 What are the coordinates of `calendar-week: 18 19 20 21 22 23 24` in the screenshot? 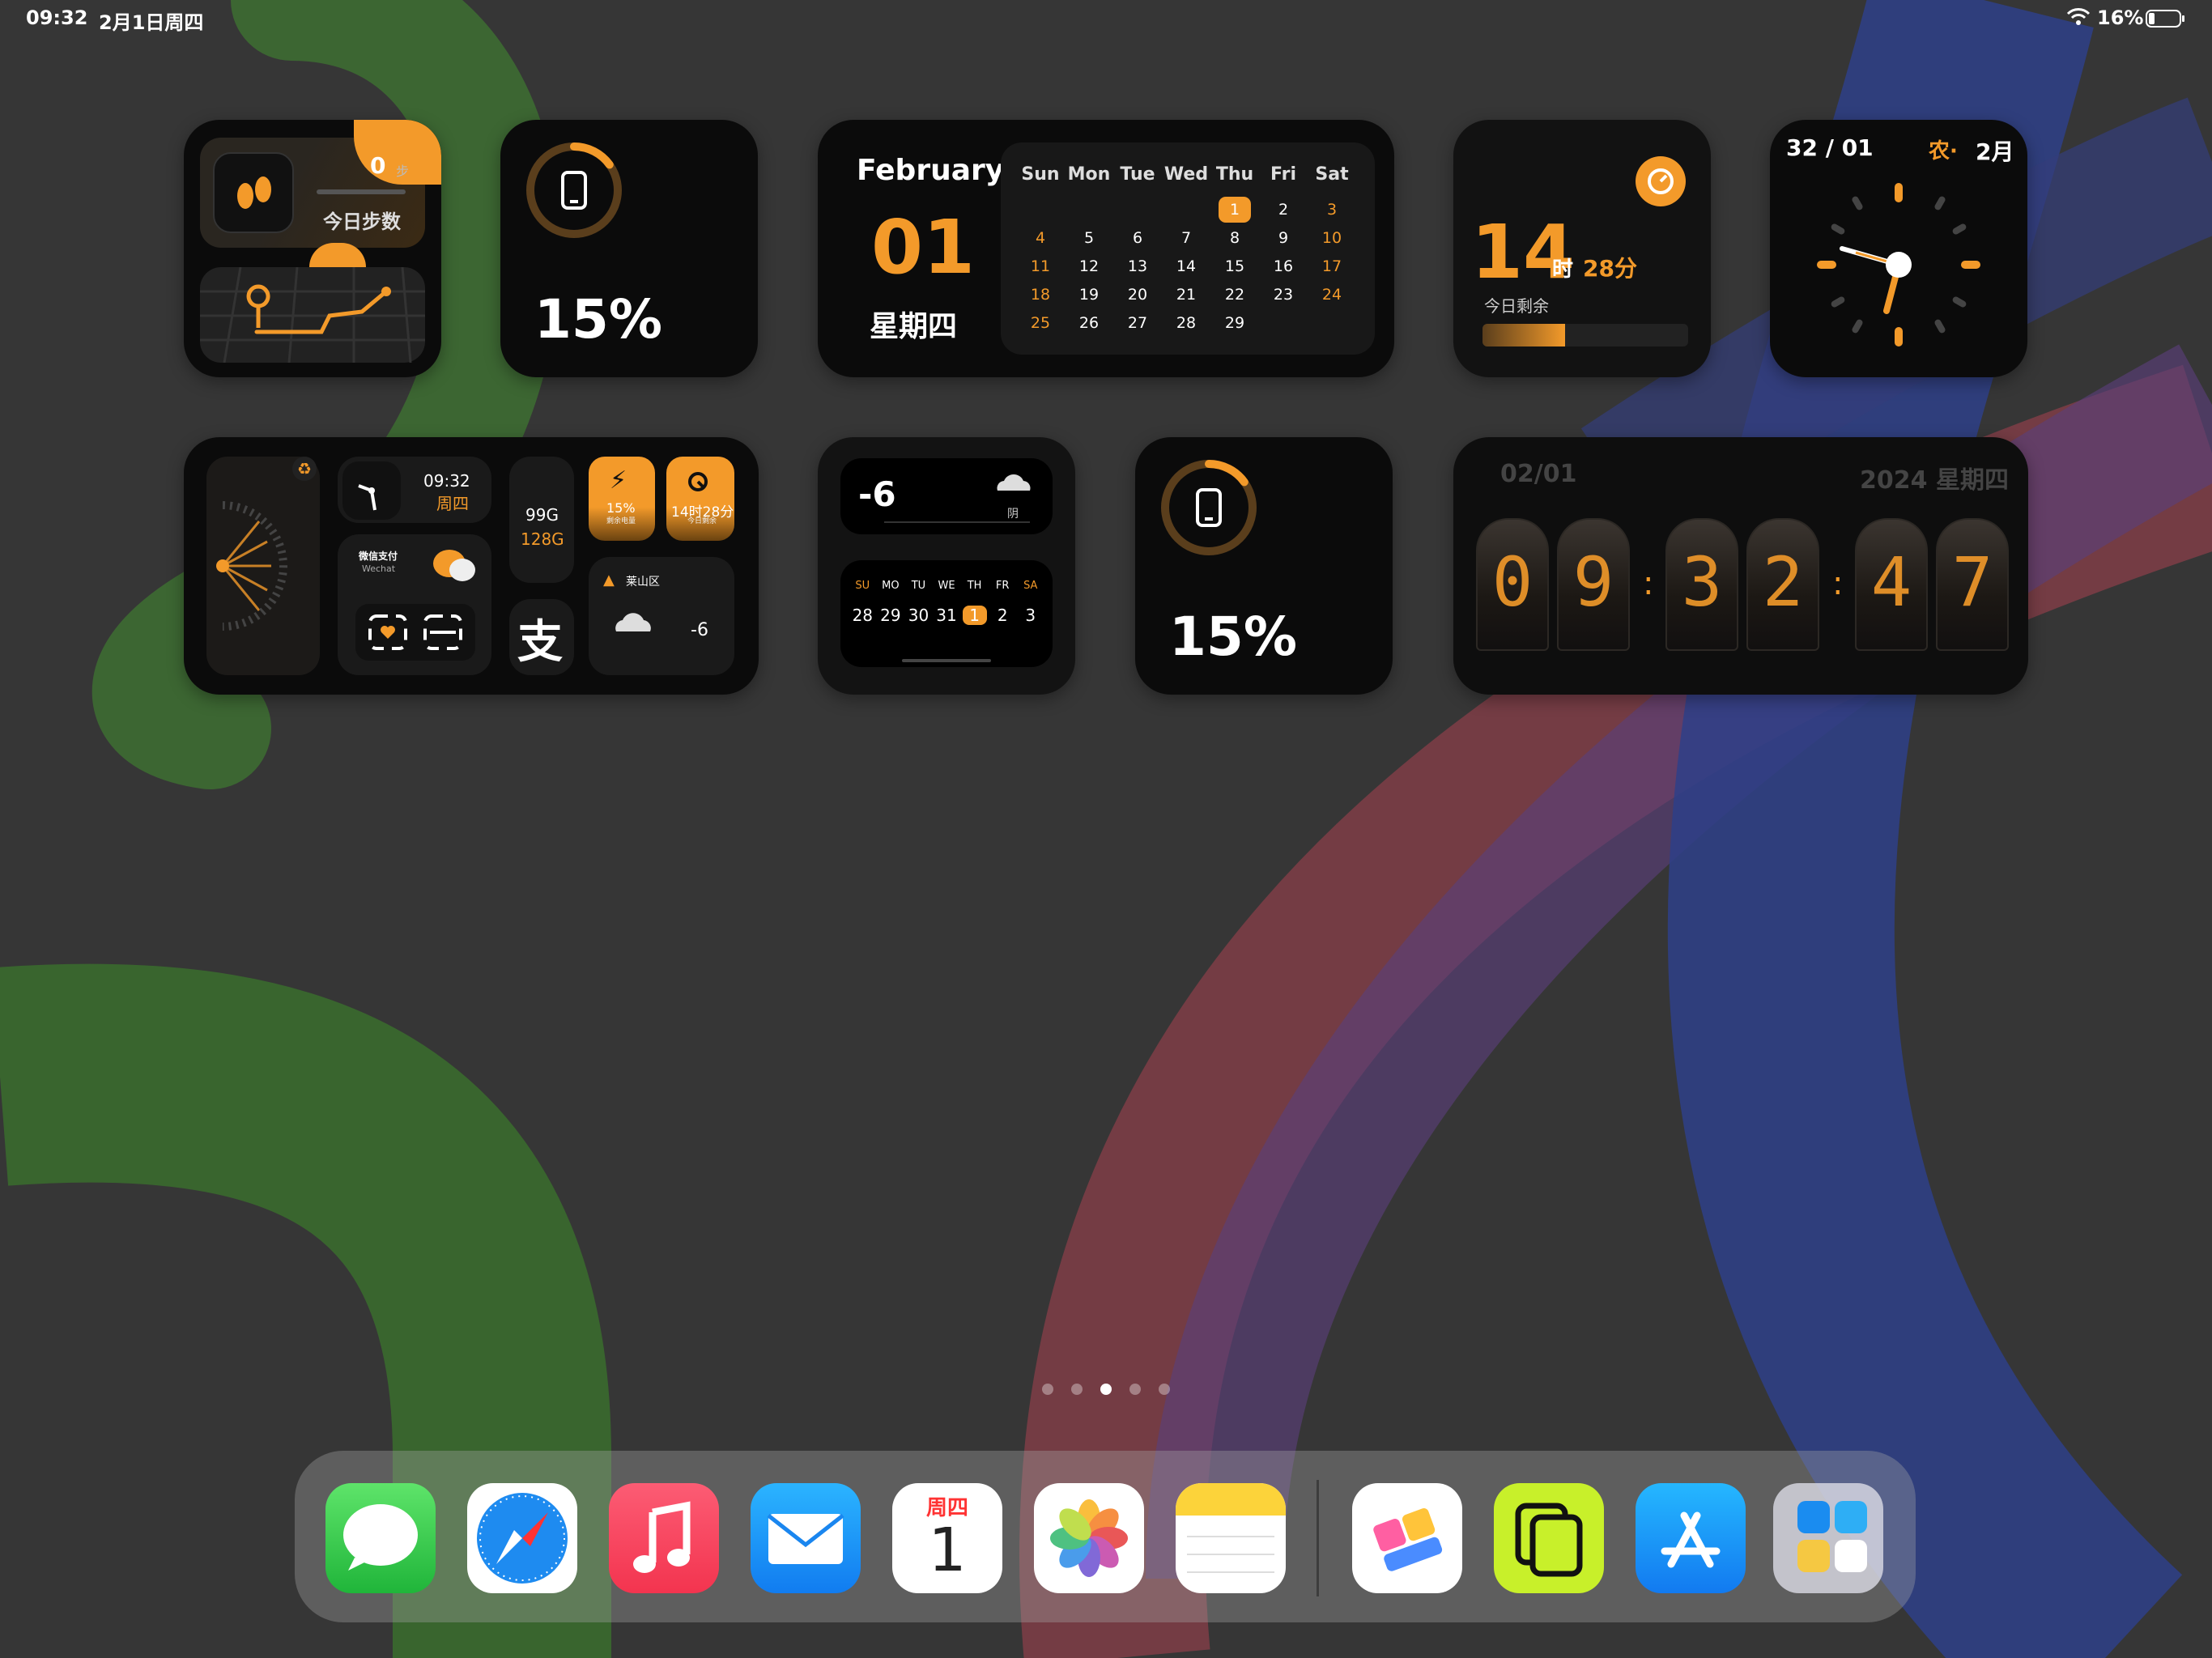 It's located at (1186, 294).